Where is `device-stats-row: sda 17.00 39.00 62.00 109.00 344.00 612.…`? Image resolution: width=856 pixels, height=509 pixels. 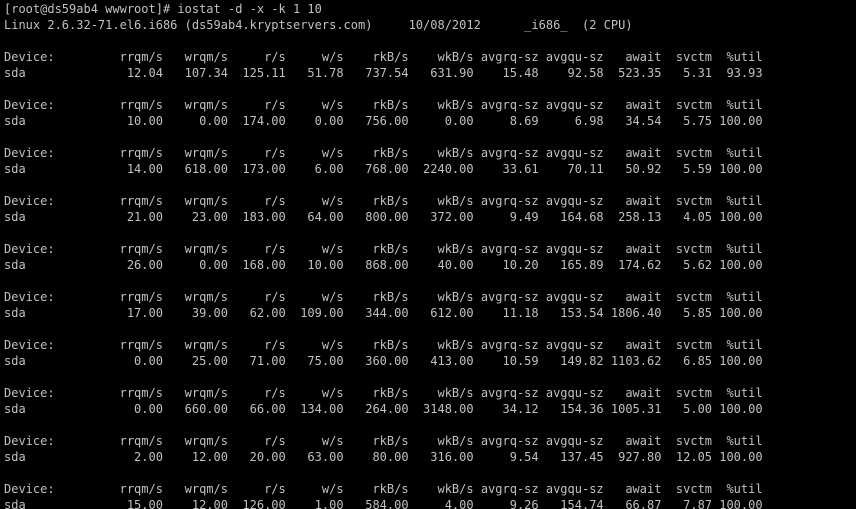
device-stats-row: sda 17.00 39.00 62.00 109.00 344.00 612.… is located at coordinates (383, 313).